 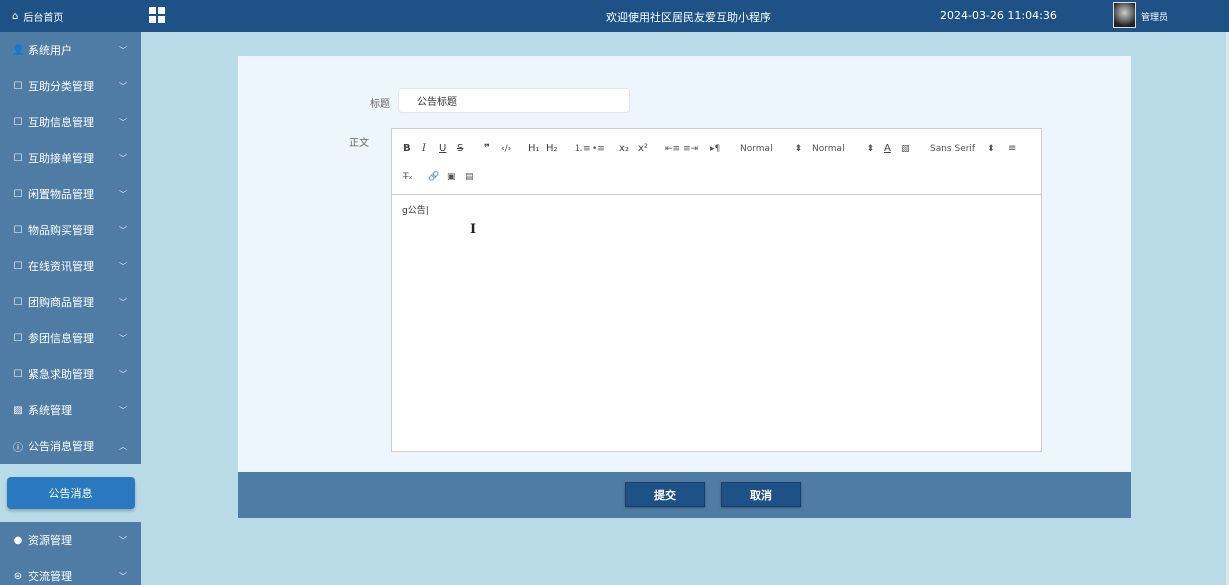 I want to click on sidebar-item-announcements: ⓘ 公告消息管理 ︿, so click(x=70, y=446).